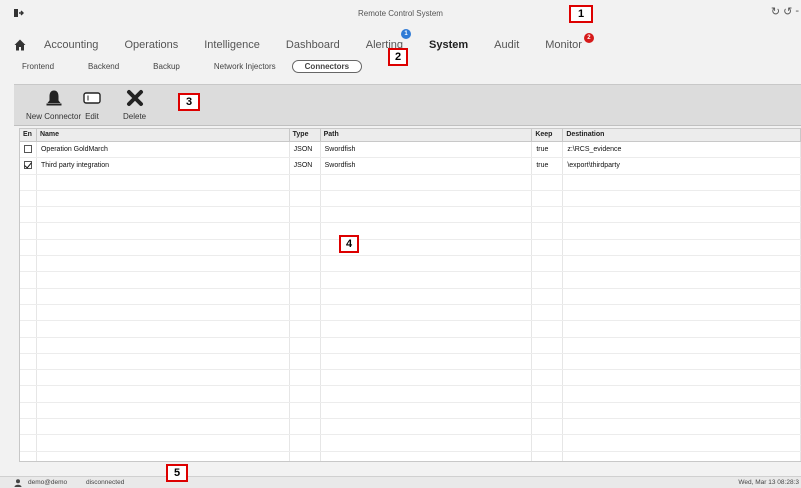 The image size is (801, 488). What do you see at coordinates (163, 135) in the screenshot?
I see `column-header-name: Name` at bounding box center [163, 135].